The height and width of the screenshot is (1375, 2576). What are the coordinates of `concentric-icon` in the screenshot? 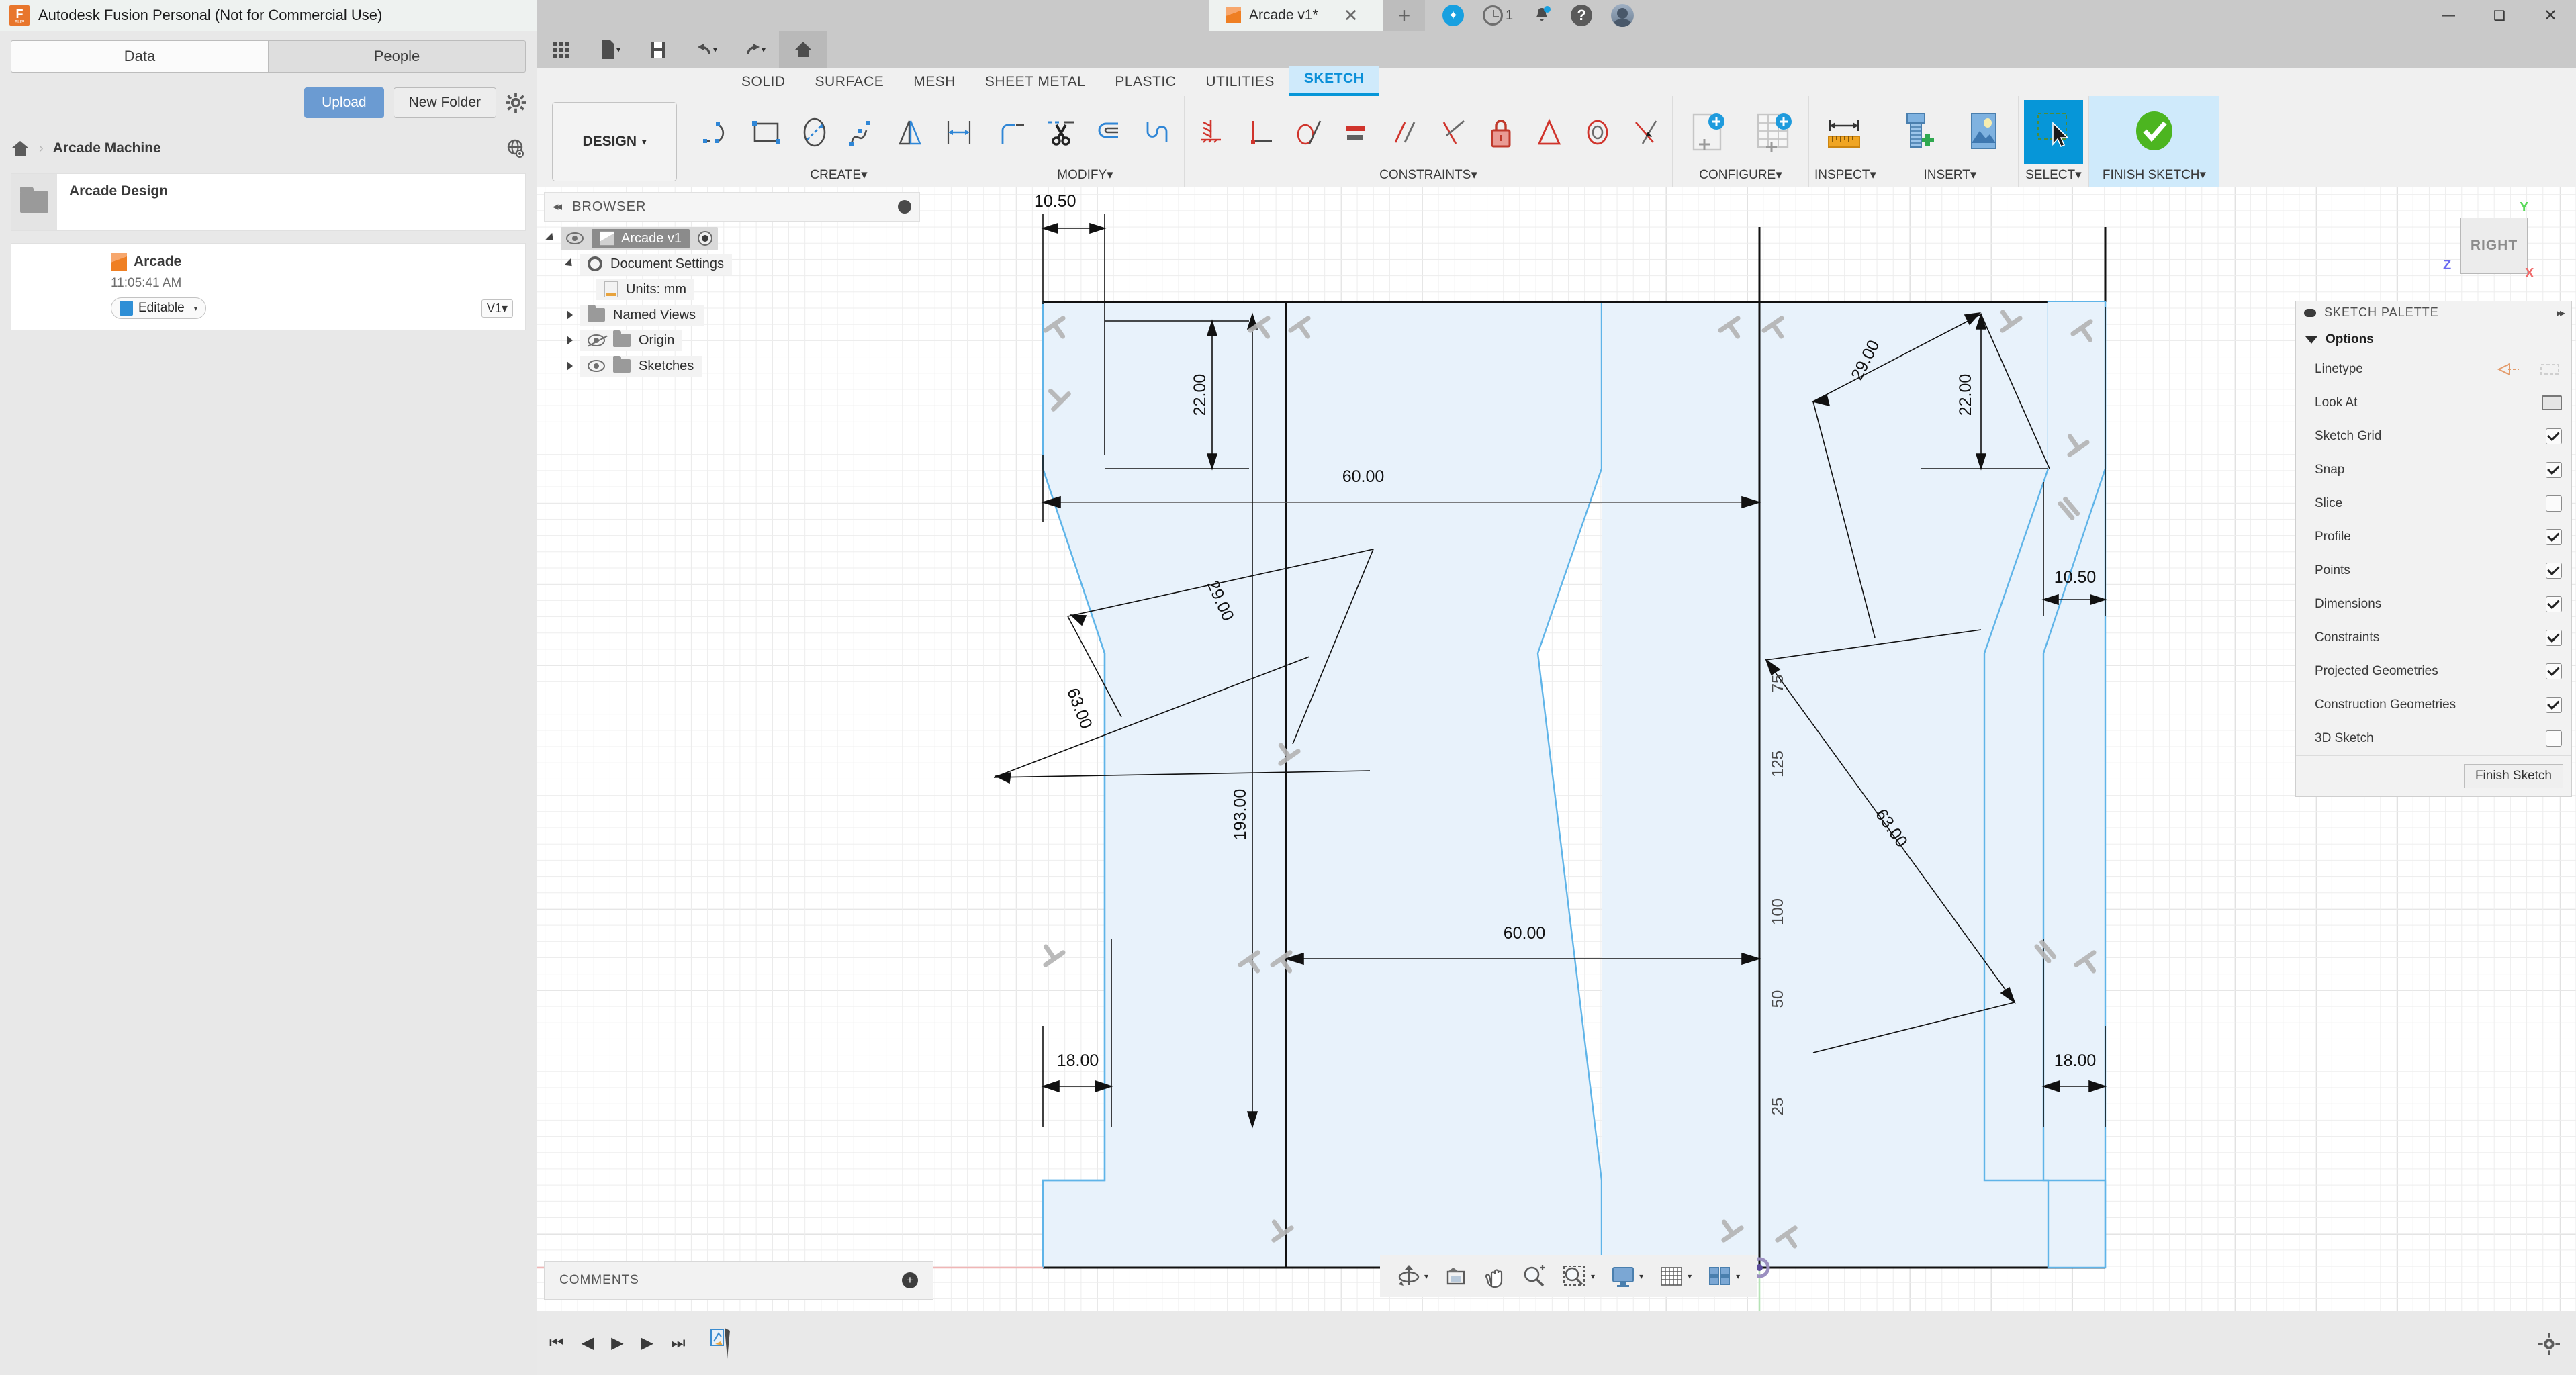 It's located at (1597, 132).